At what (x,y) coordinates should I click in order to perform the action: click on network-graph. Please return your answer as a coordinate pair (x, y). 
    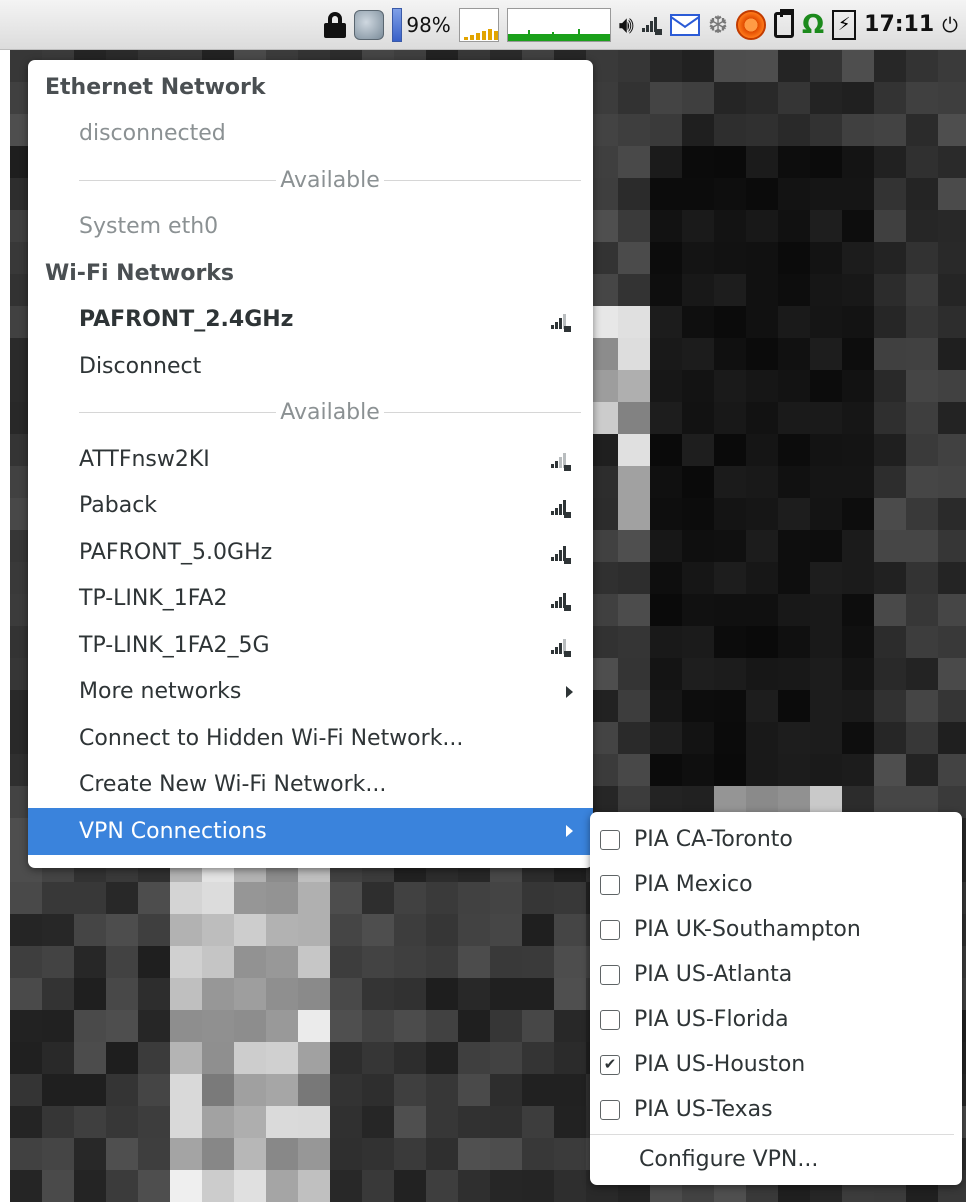
    Looking at the image, I should click on (558, 24).